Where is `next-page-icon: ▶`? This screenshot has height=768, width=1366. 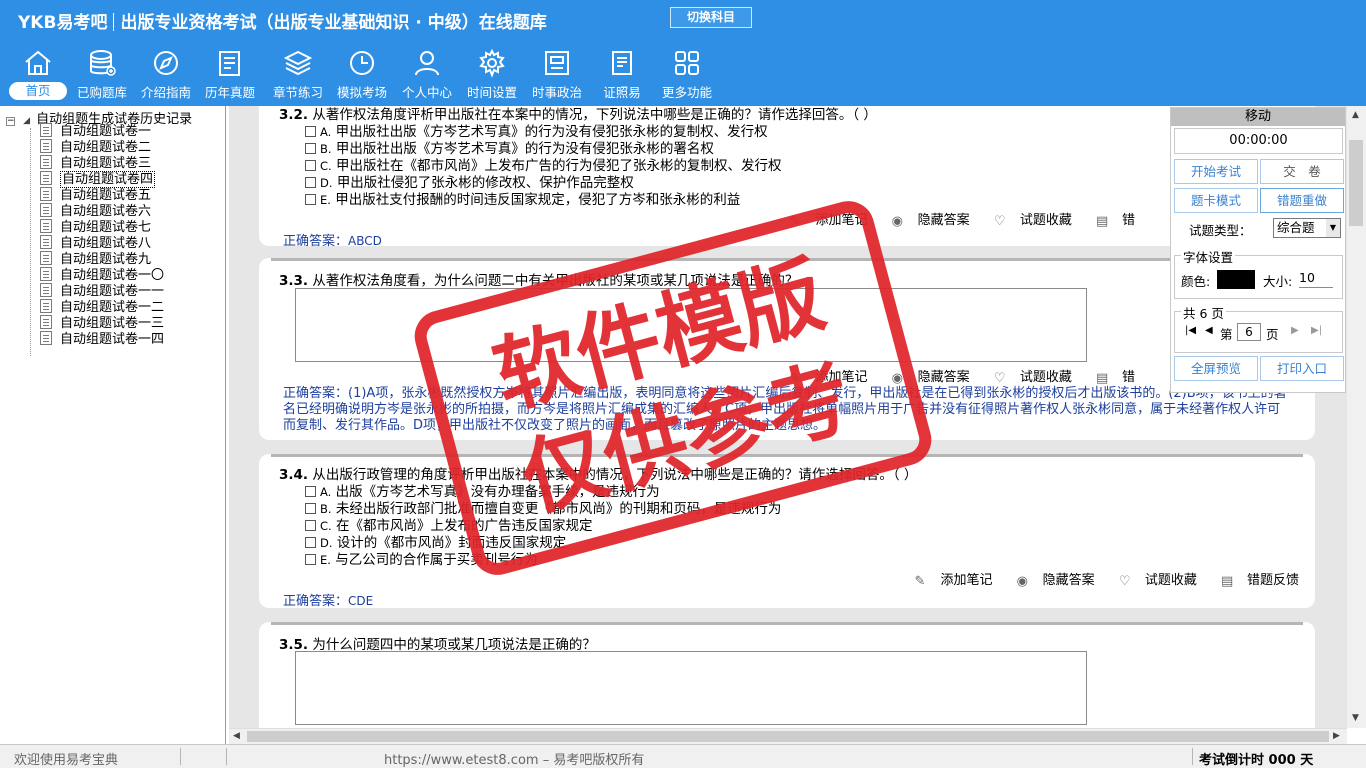 next-page-icon: ▶ is located at coordinates (1295, 330).